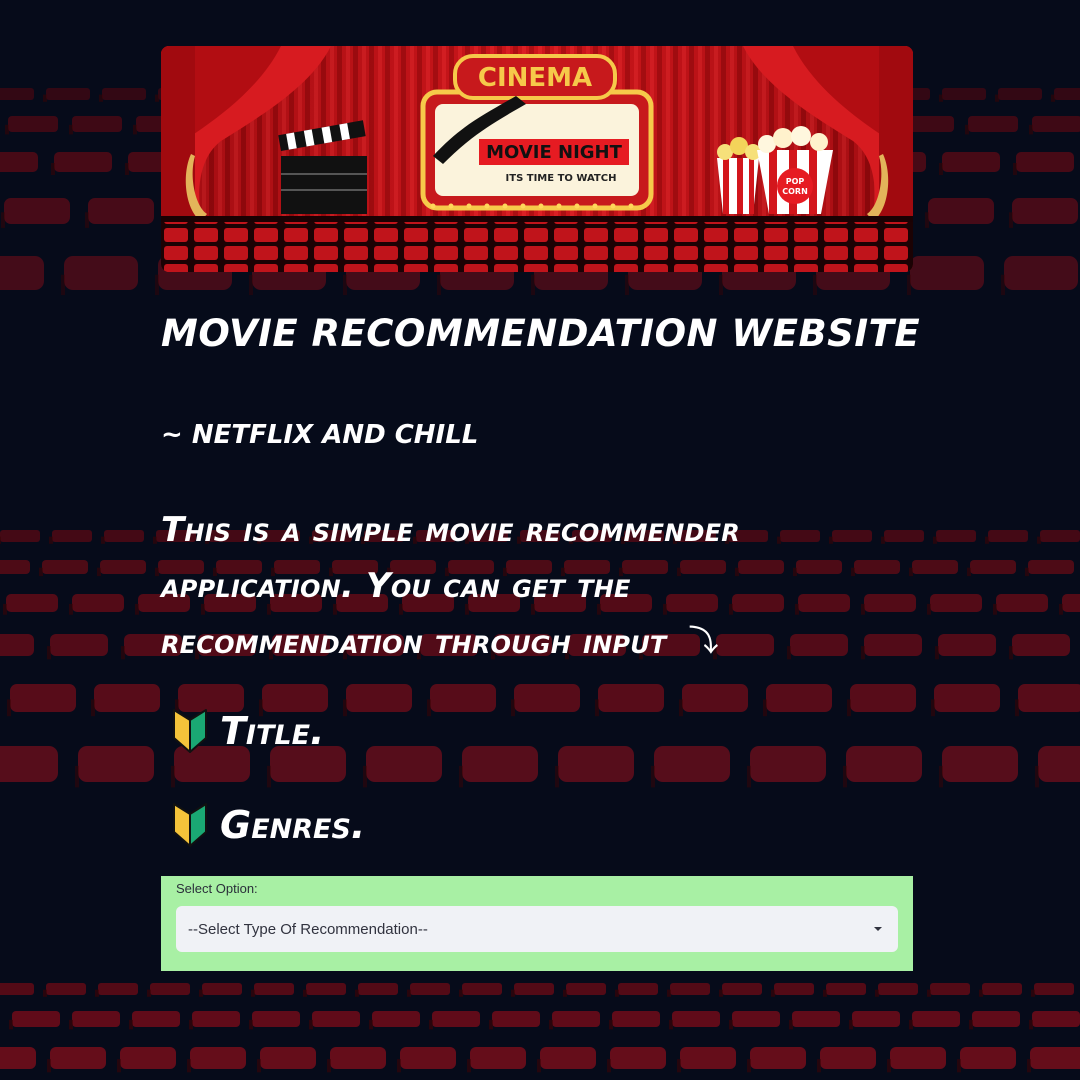 The height and width of the screenshot is (1080, 1080). I want to click on option-genres-label: Genres., so click(293, 825).